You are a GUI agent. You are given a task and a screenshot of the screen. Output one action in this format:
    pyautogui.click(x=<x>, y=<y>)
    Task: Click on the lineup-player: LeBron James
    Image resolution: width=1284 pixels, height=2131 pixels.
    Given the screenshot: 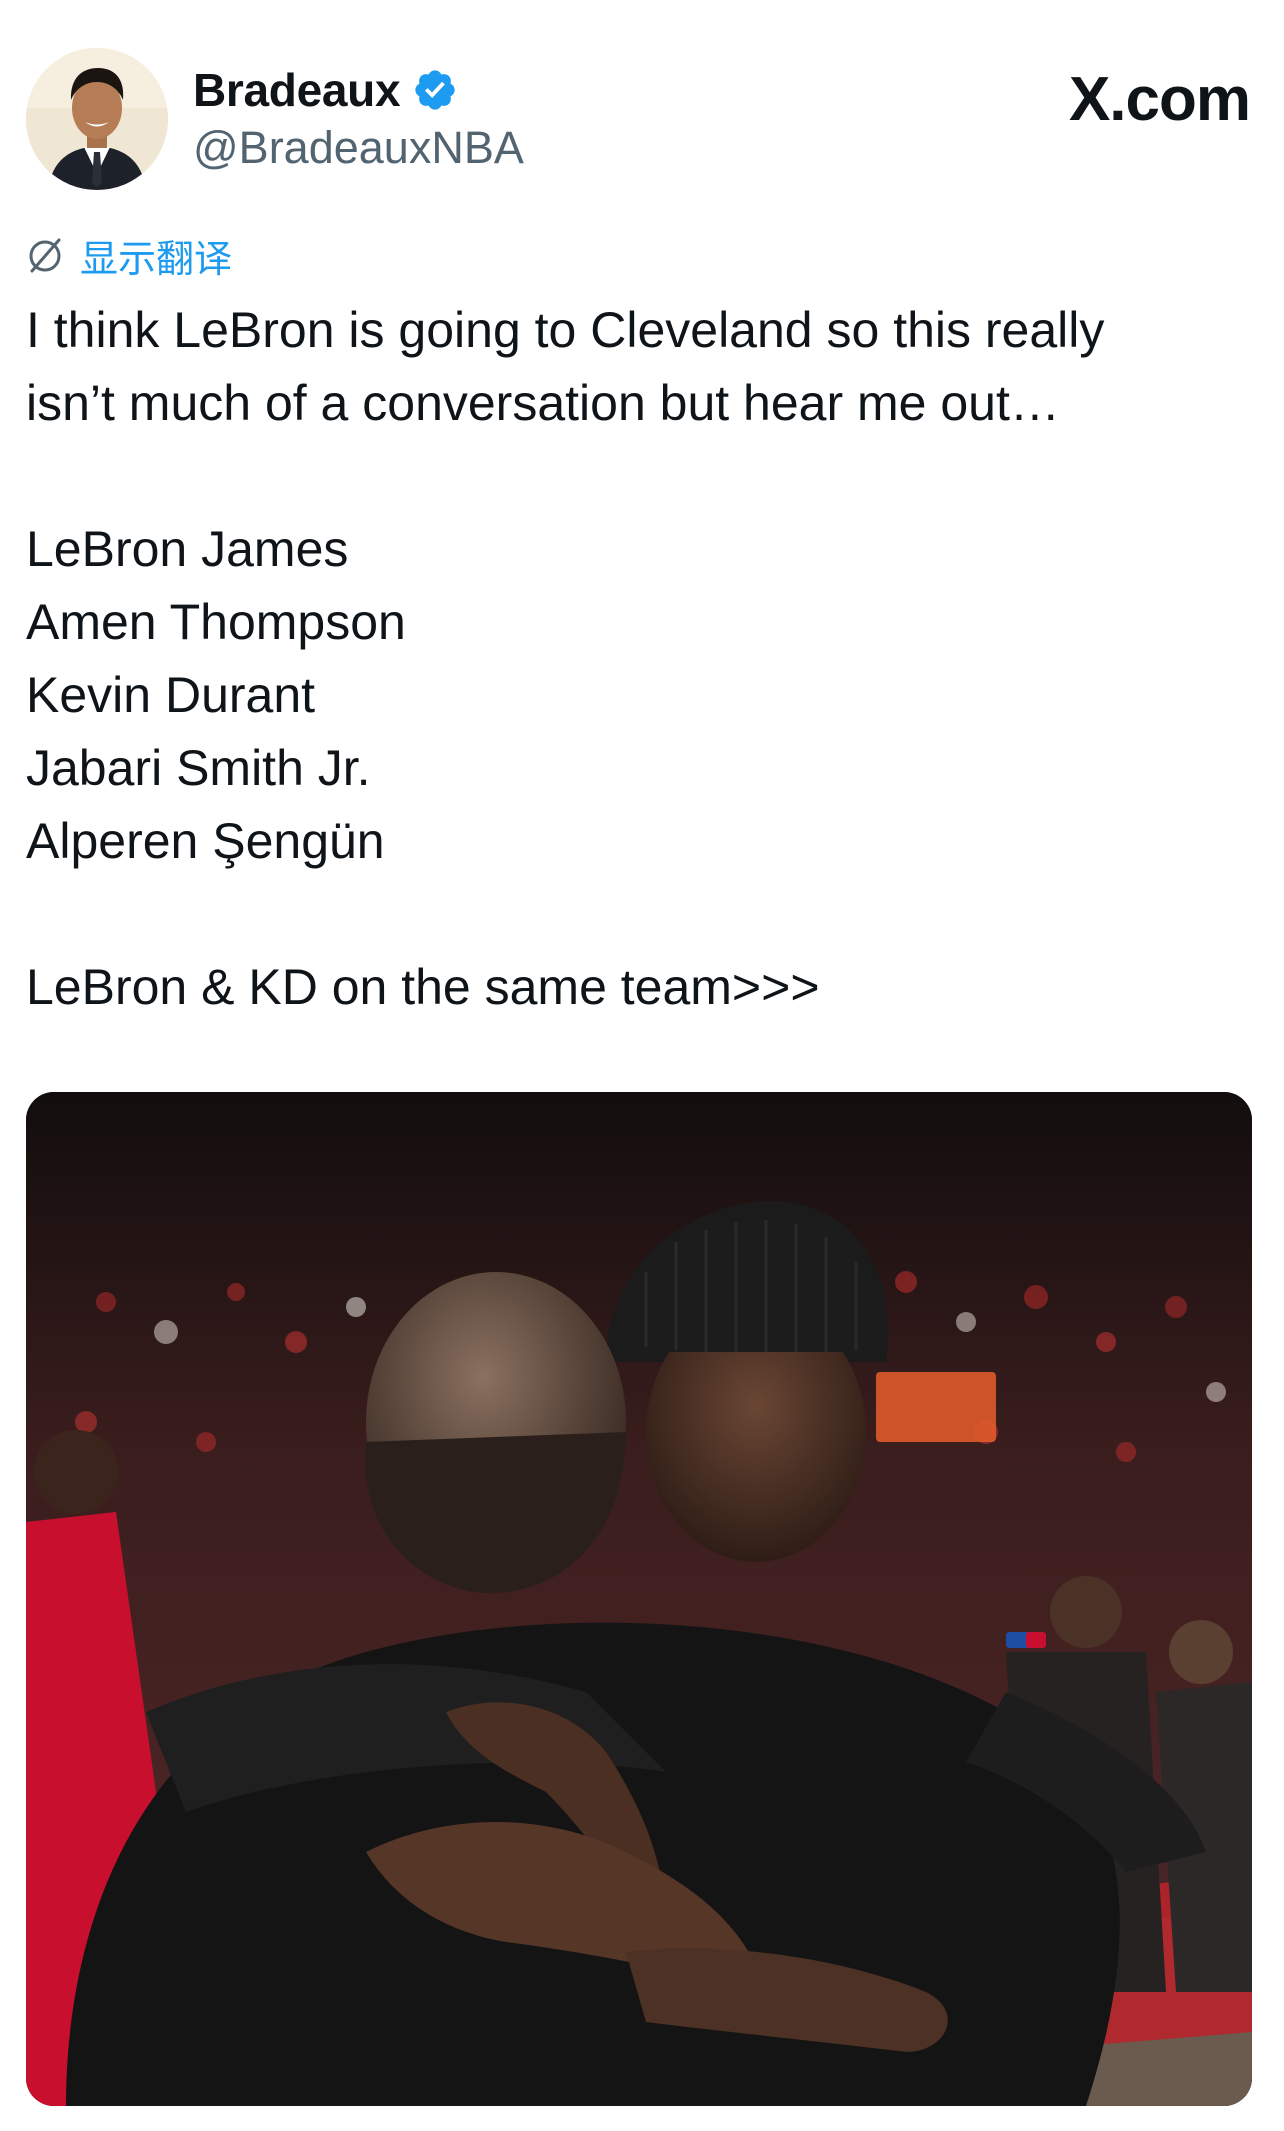 What is the action you would take?
    pyautogui.click(x=187, y=549)
    